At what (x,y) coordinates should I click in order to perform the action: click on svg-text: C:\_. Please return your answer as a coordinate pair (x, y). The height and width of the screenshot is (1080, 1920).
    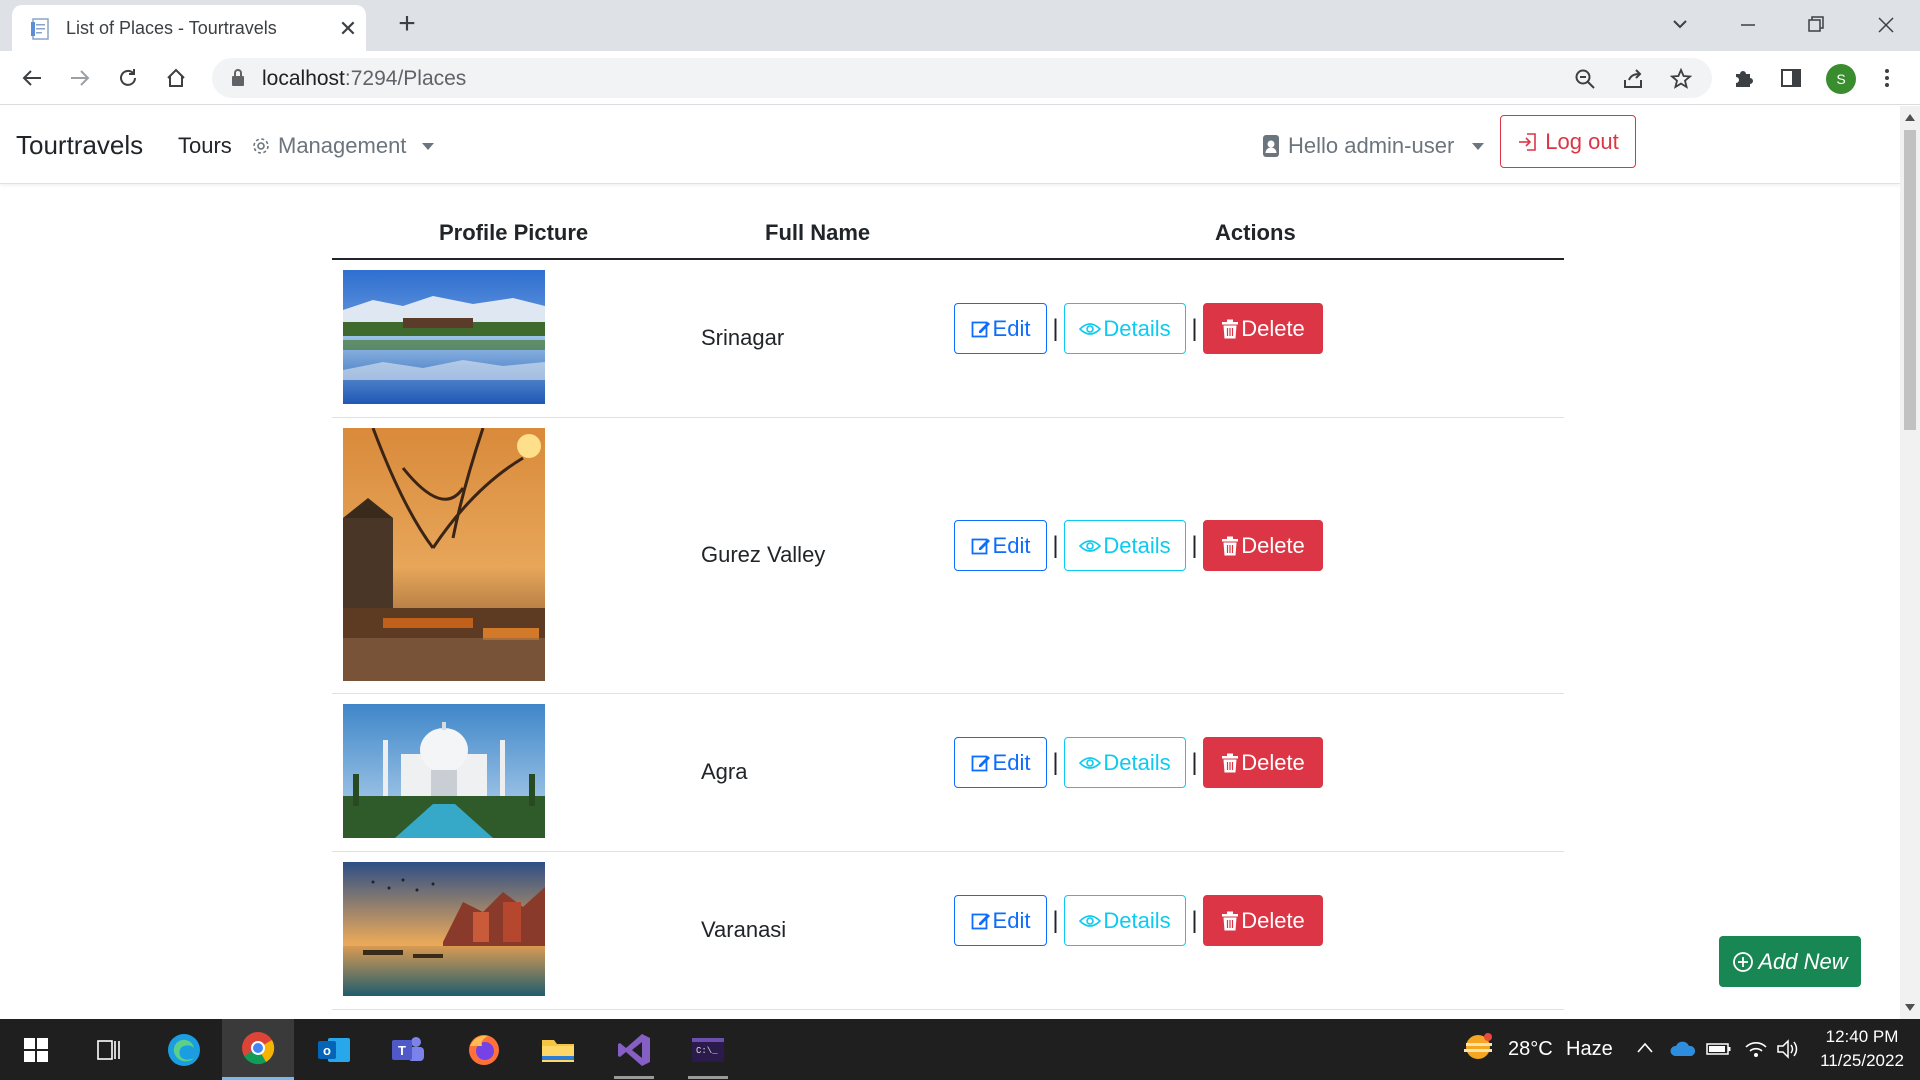
    Looking at the image, I should click on (707, 1051).